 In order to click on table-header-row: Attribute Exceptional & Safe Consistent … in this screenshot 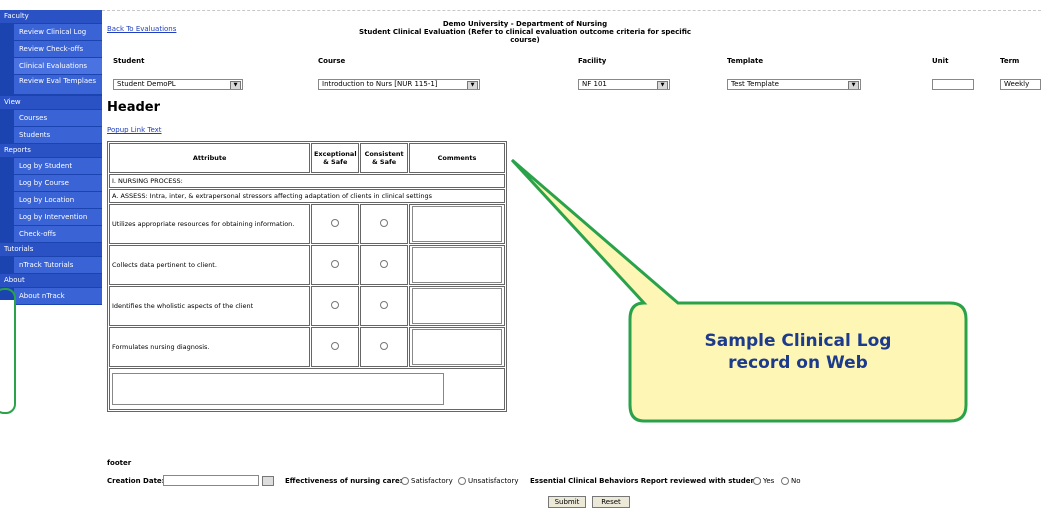, I will do `click(307, 158)`.